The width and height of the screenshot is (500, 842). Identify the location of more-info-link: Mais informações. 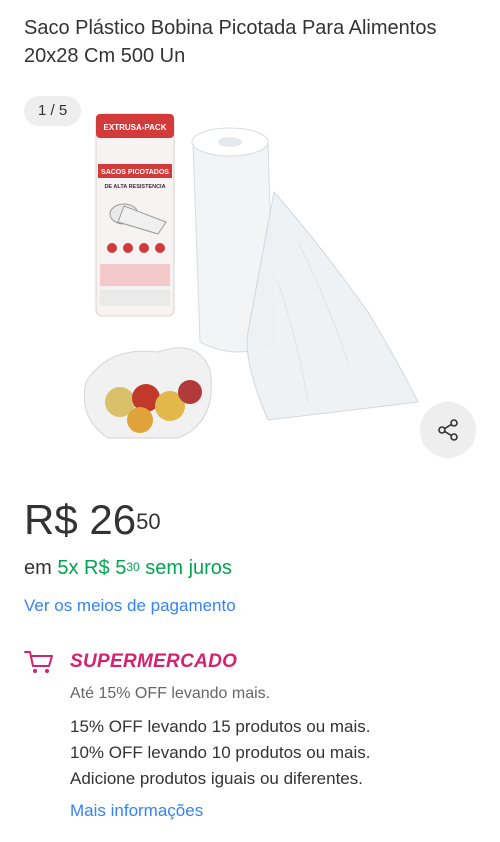
(280, 811).